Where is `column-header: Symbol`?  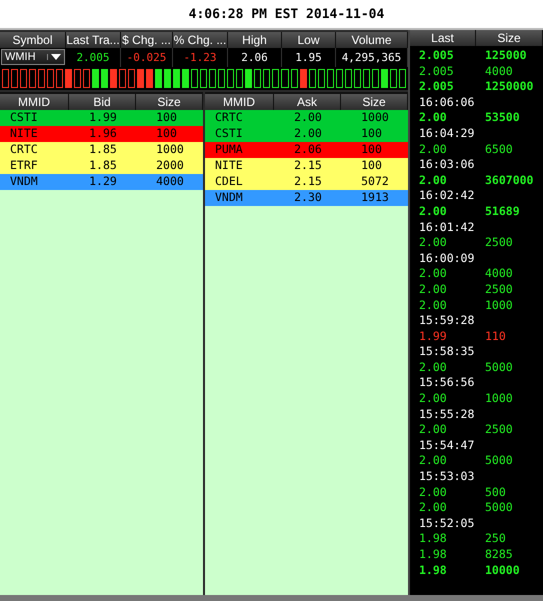 column-header: Symbol is located at coordinates (33, 40).